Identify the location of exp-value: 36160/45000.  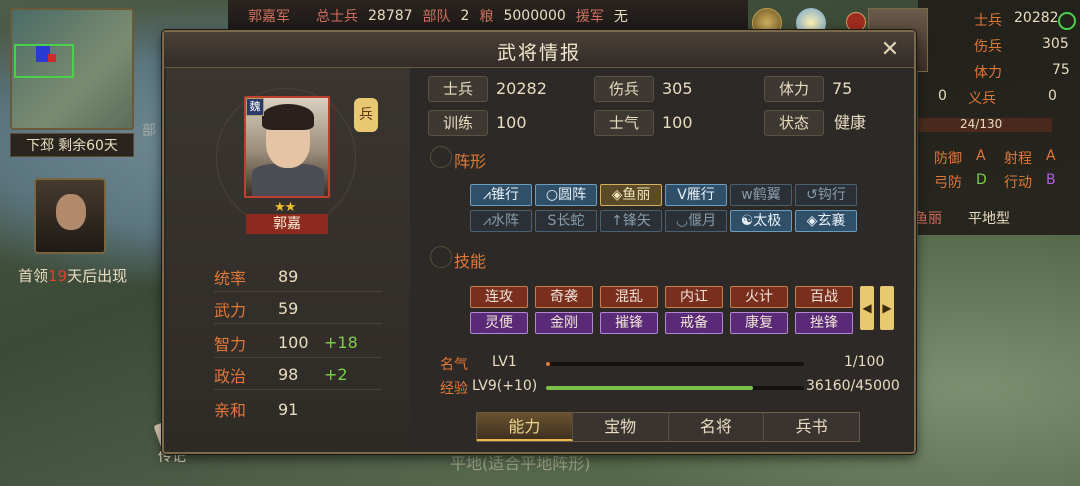
(853, 386).